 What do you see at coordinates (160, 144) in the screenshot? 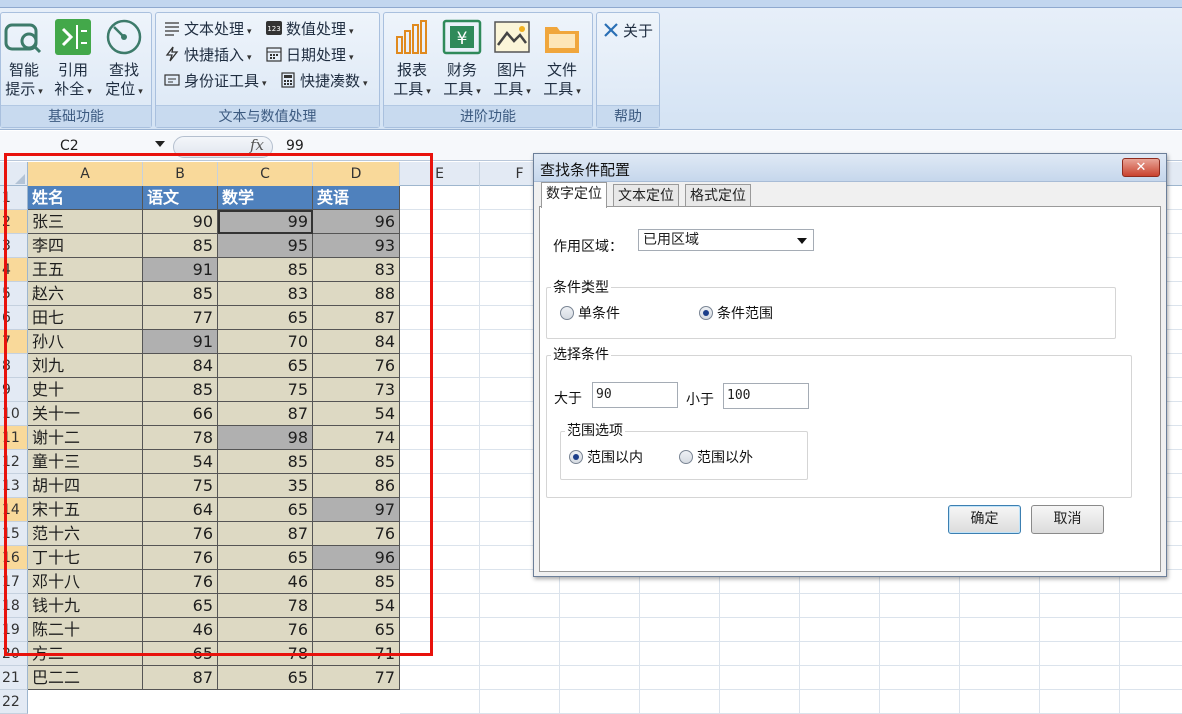
I see `name-box-dropdown-icon` at bounding box center [160, 144].